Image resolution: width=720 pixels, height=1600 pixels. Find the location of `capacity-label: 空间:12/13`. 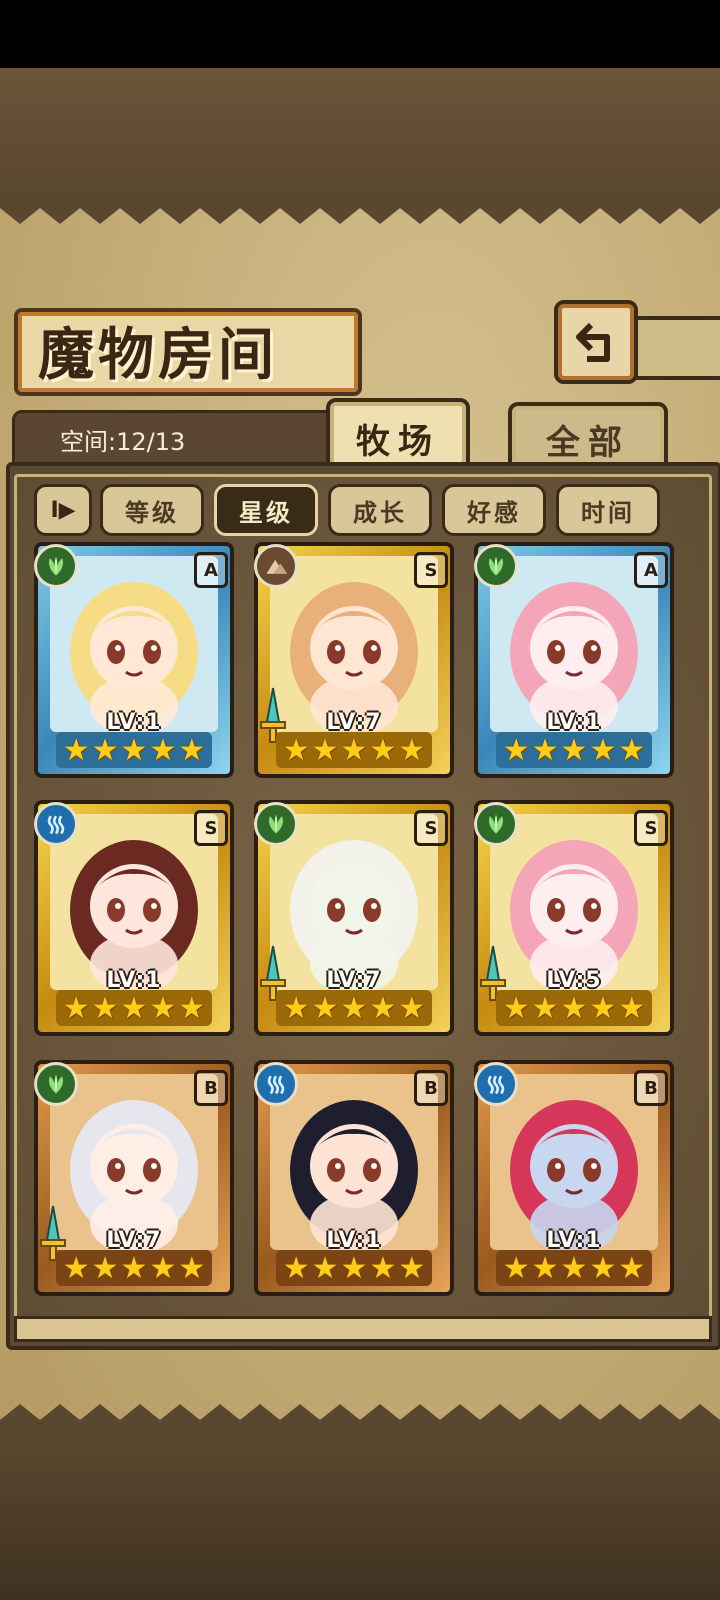

capacity-label: 空间:12/13 is located at coordinates (123, 442).